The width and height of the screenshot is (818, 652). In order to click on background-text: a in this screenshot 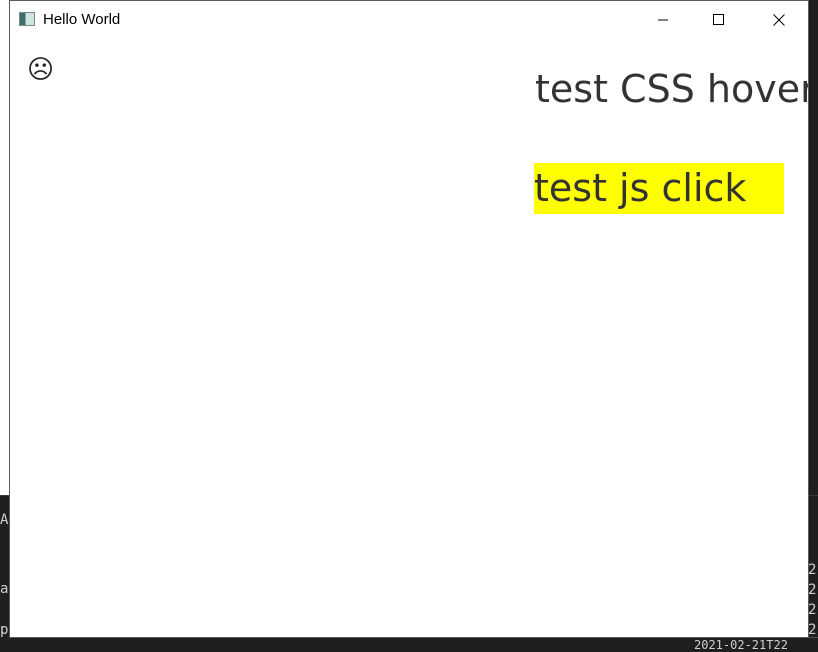, I will do `click(4, 589)`.